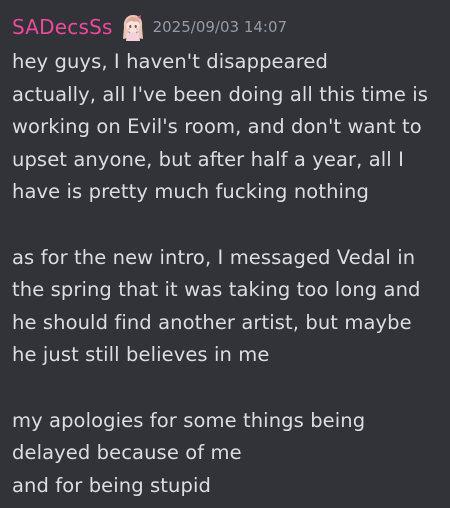 The width and height of the screenshot is (450, 508). Describe the element at coordinates (111, 485) in the screenshot. I see `message-line: and for being stupid` at that location.